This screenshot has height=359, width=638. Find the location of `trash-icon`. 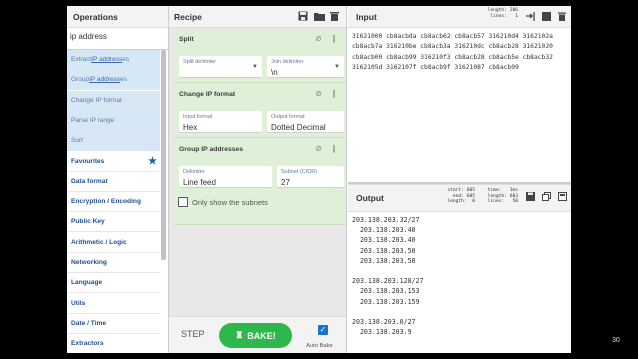

trash-icon is located at coordinates (335, 16).